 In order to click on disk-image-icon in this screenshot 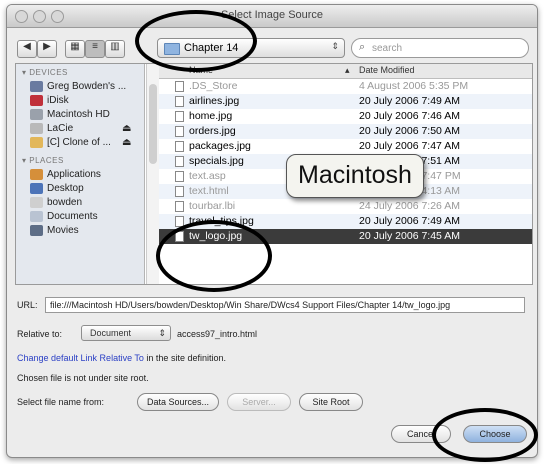, I will do `click(36, 142)`.